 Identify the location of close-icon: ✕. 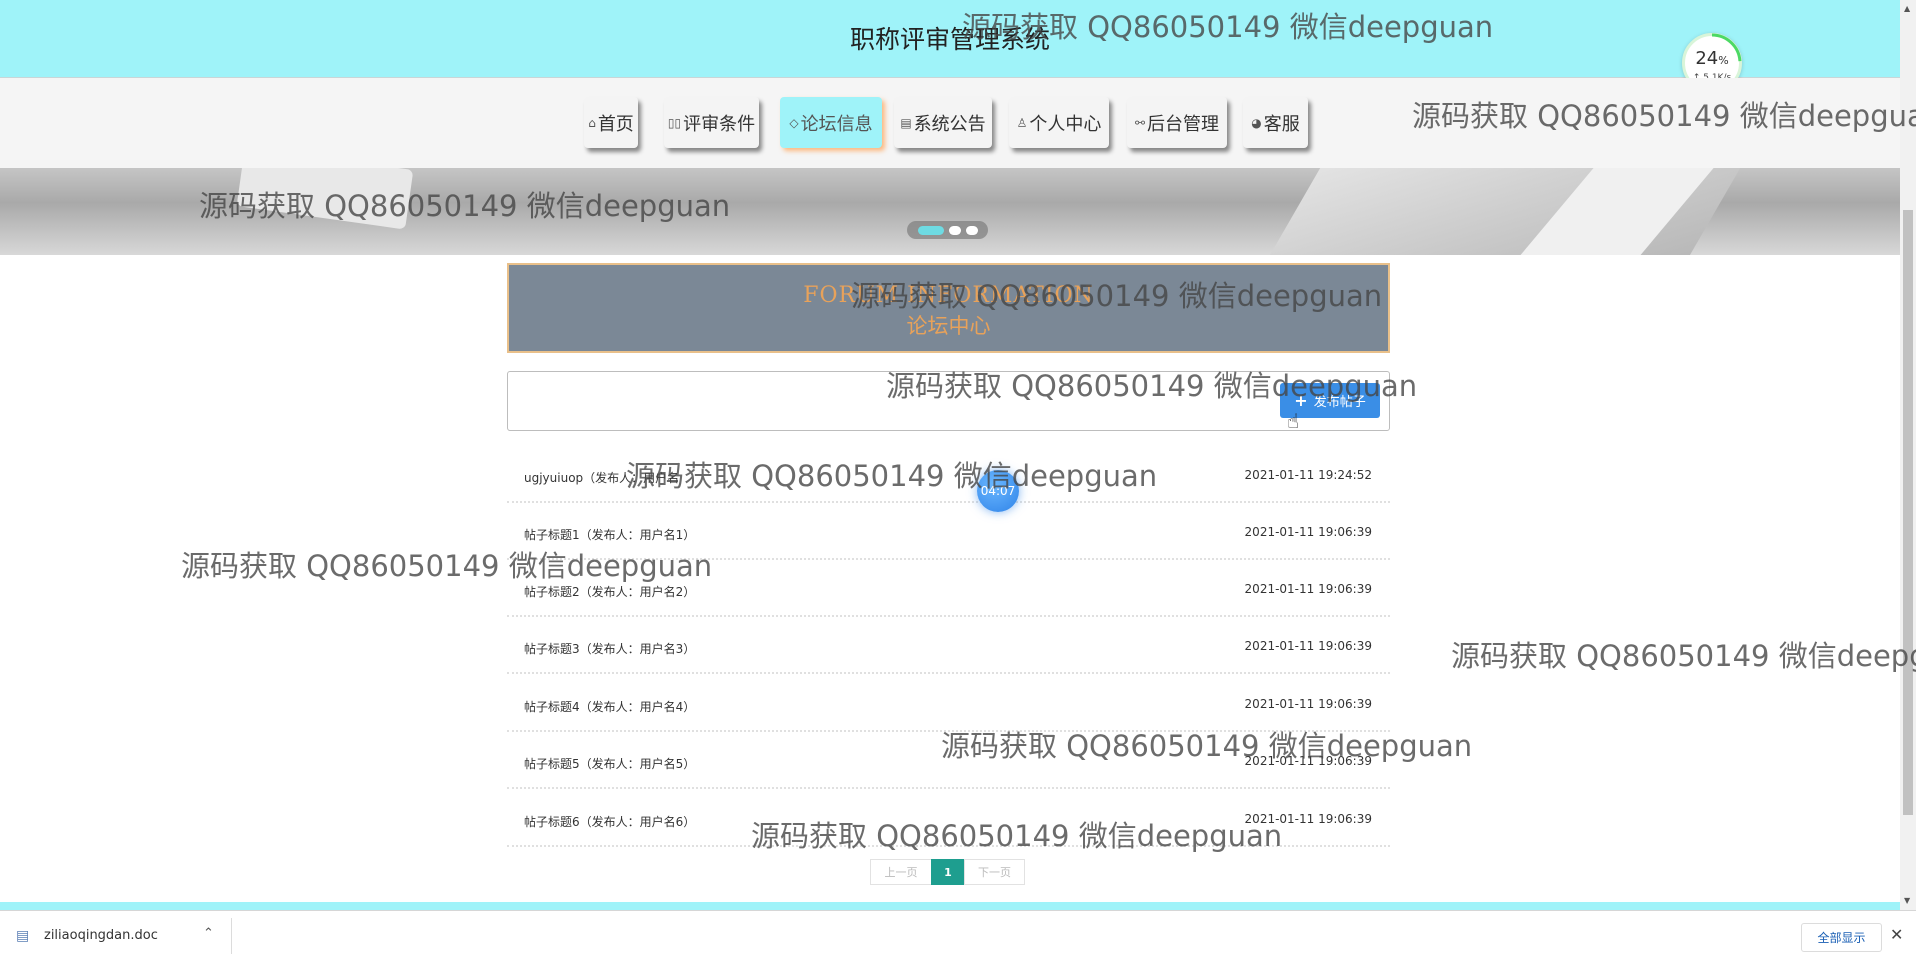
(1896, 934).